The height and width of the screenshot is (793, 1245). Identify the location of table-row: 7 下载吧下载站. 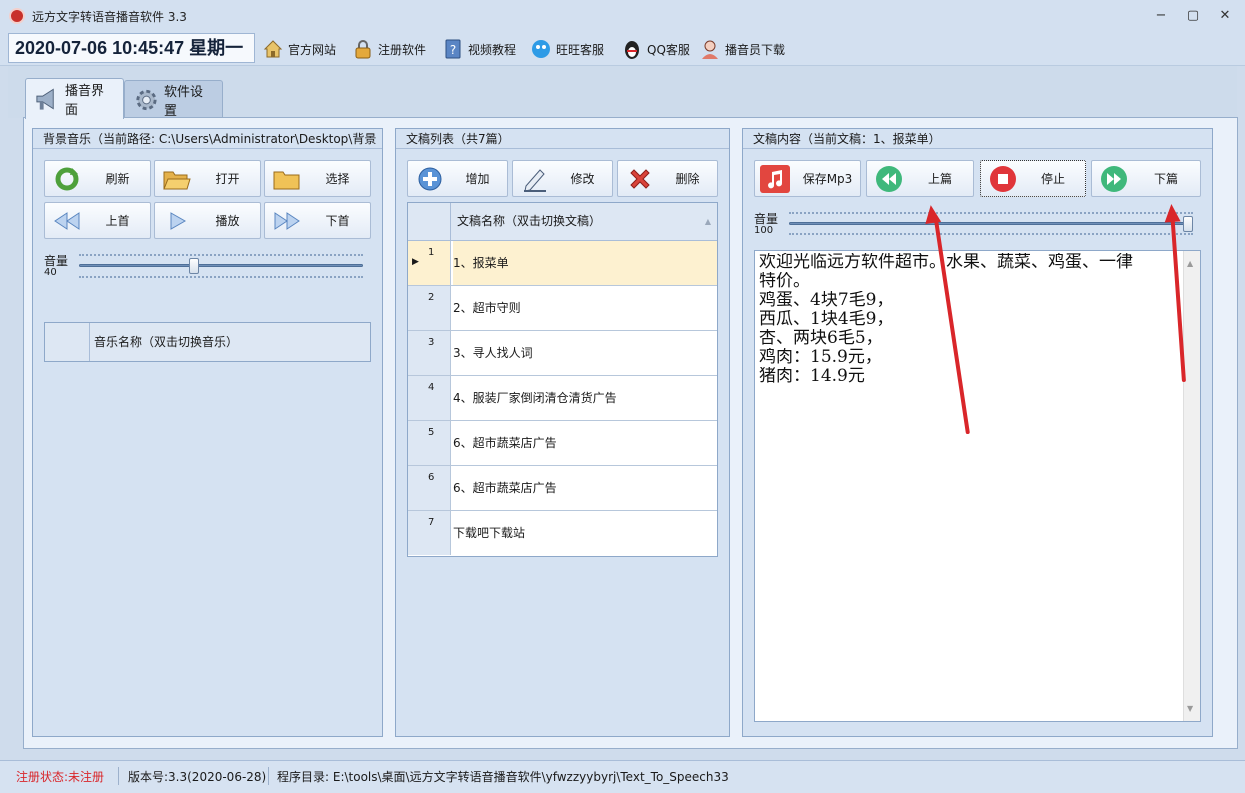
(562, 533).